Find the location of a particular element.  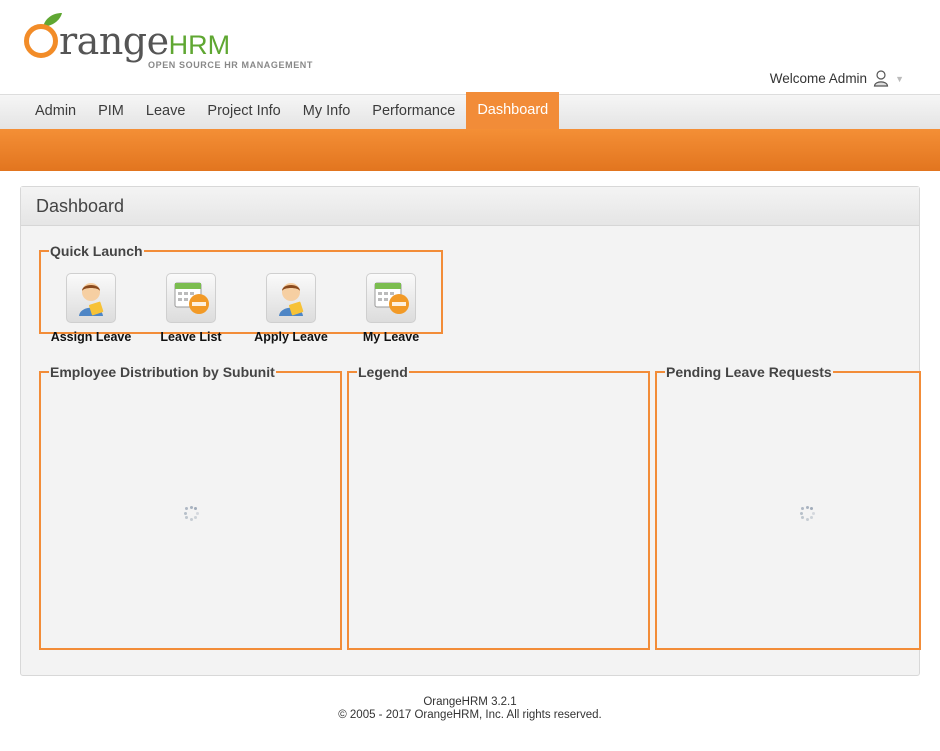

pending-leave-requests-panel: Pending Leave Requests is located at coordinates (788, 507).